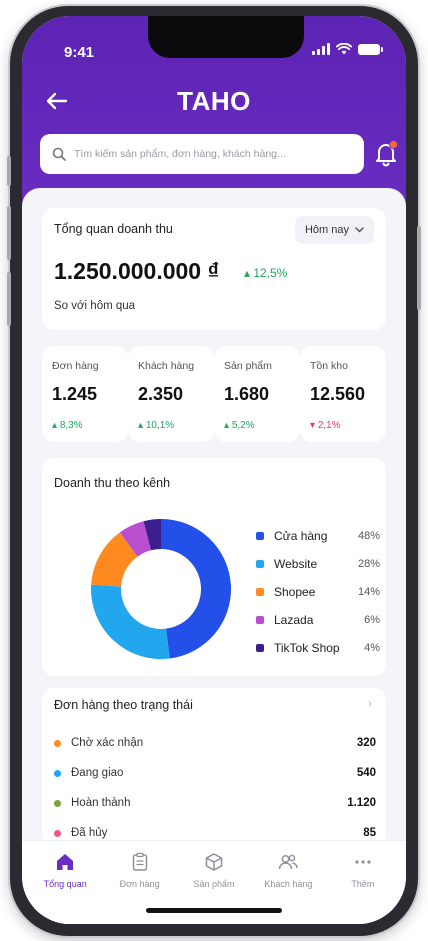 This screenshot has height=941, width=428. I want to click on stat-label: Sản phẩm, so click(248, 366).